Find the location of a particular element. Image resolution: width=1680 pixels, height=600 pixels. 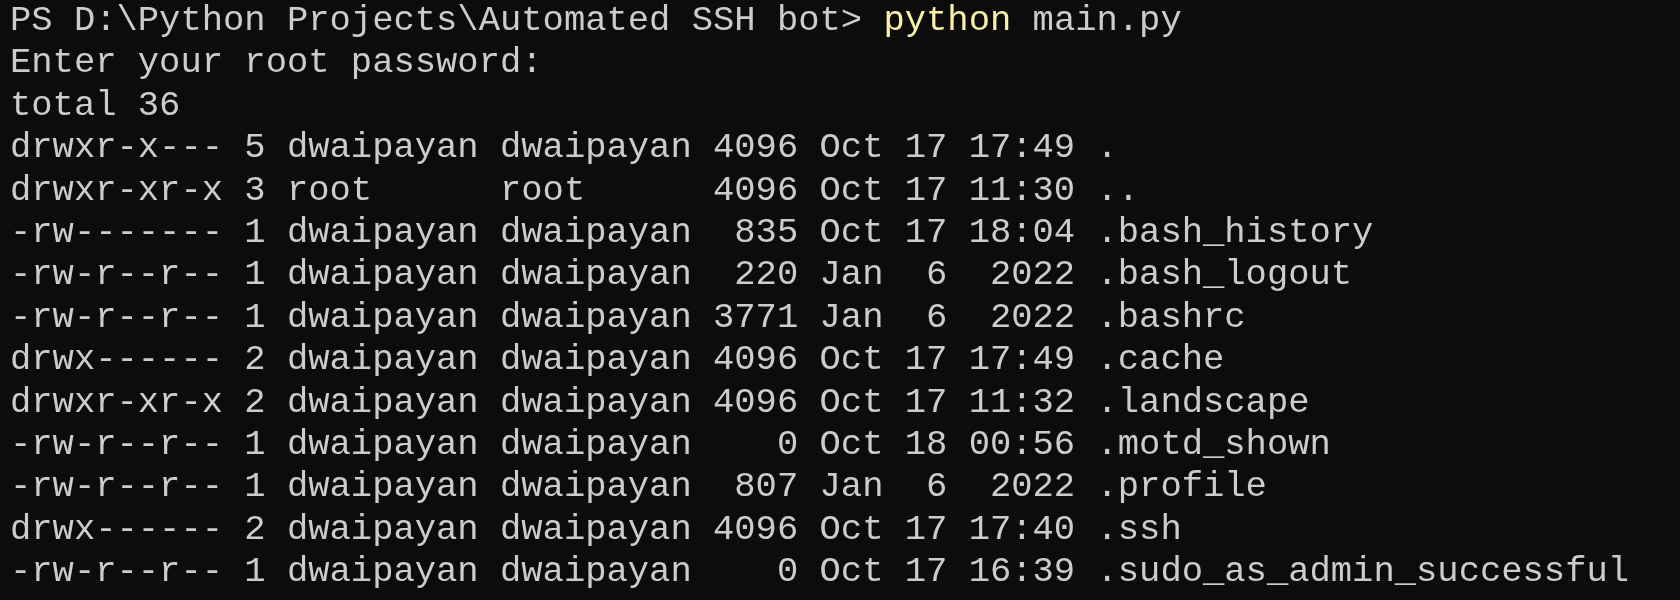

output-line: drwx------ 2 dwaipayan dwaipayan 4096 Oct 17 17:49 .cache is located at coordinates (617, 360).